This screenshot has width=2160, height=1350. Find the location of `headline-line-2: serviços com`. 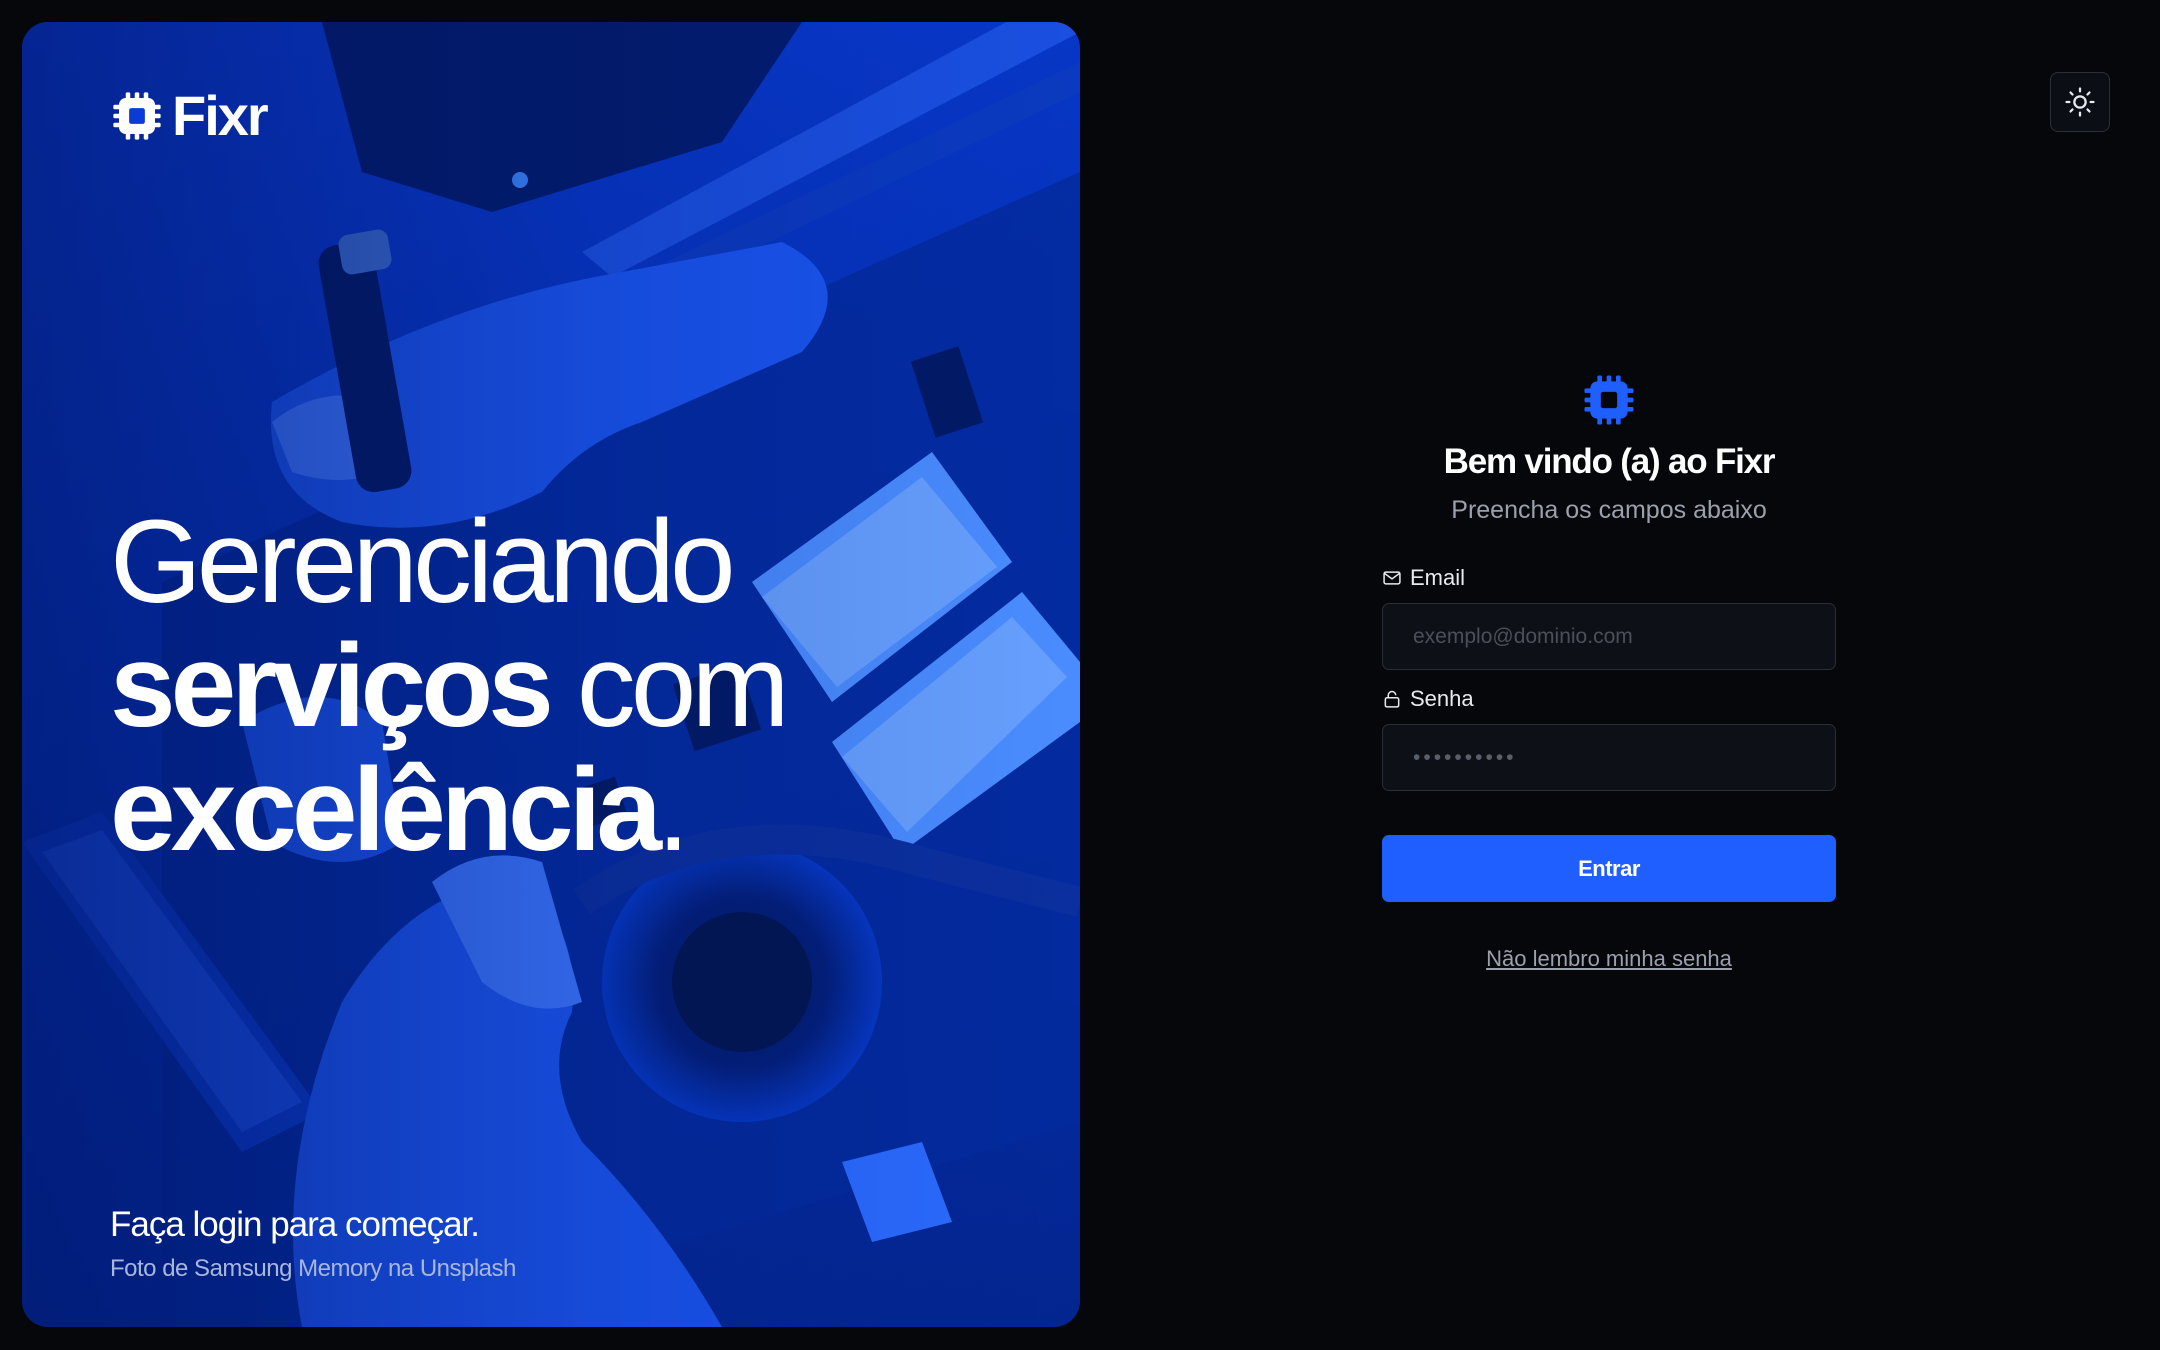

headline-line-2: serviços com is located at coordinates (560, 686).